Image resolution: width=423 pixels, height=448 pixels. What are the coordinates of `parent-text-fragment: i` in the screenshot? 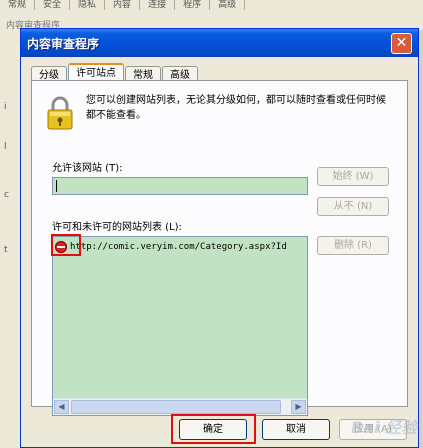 It's located at (5, 107).